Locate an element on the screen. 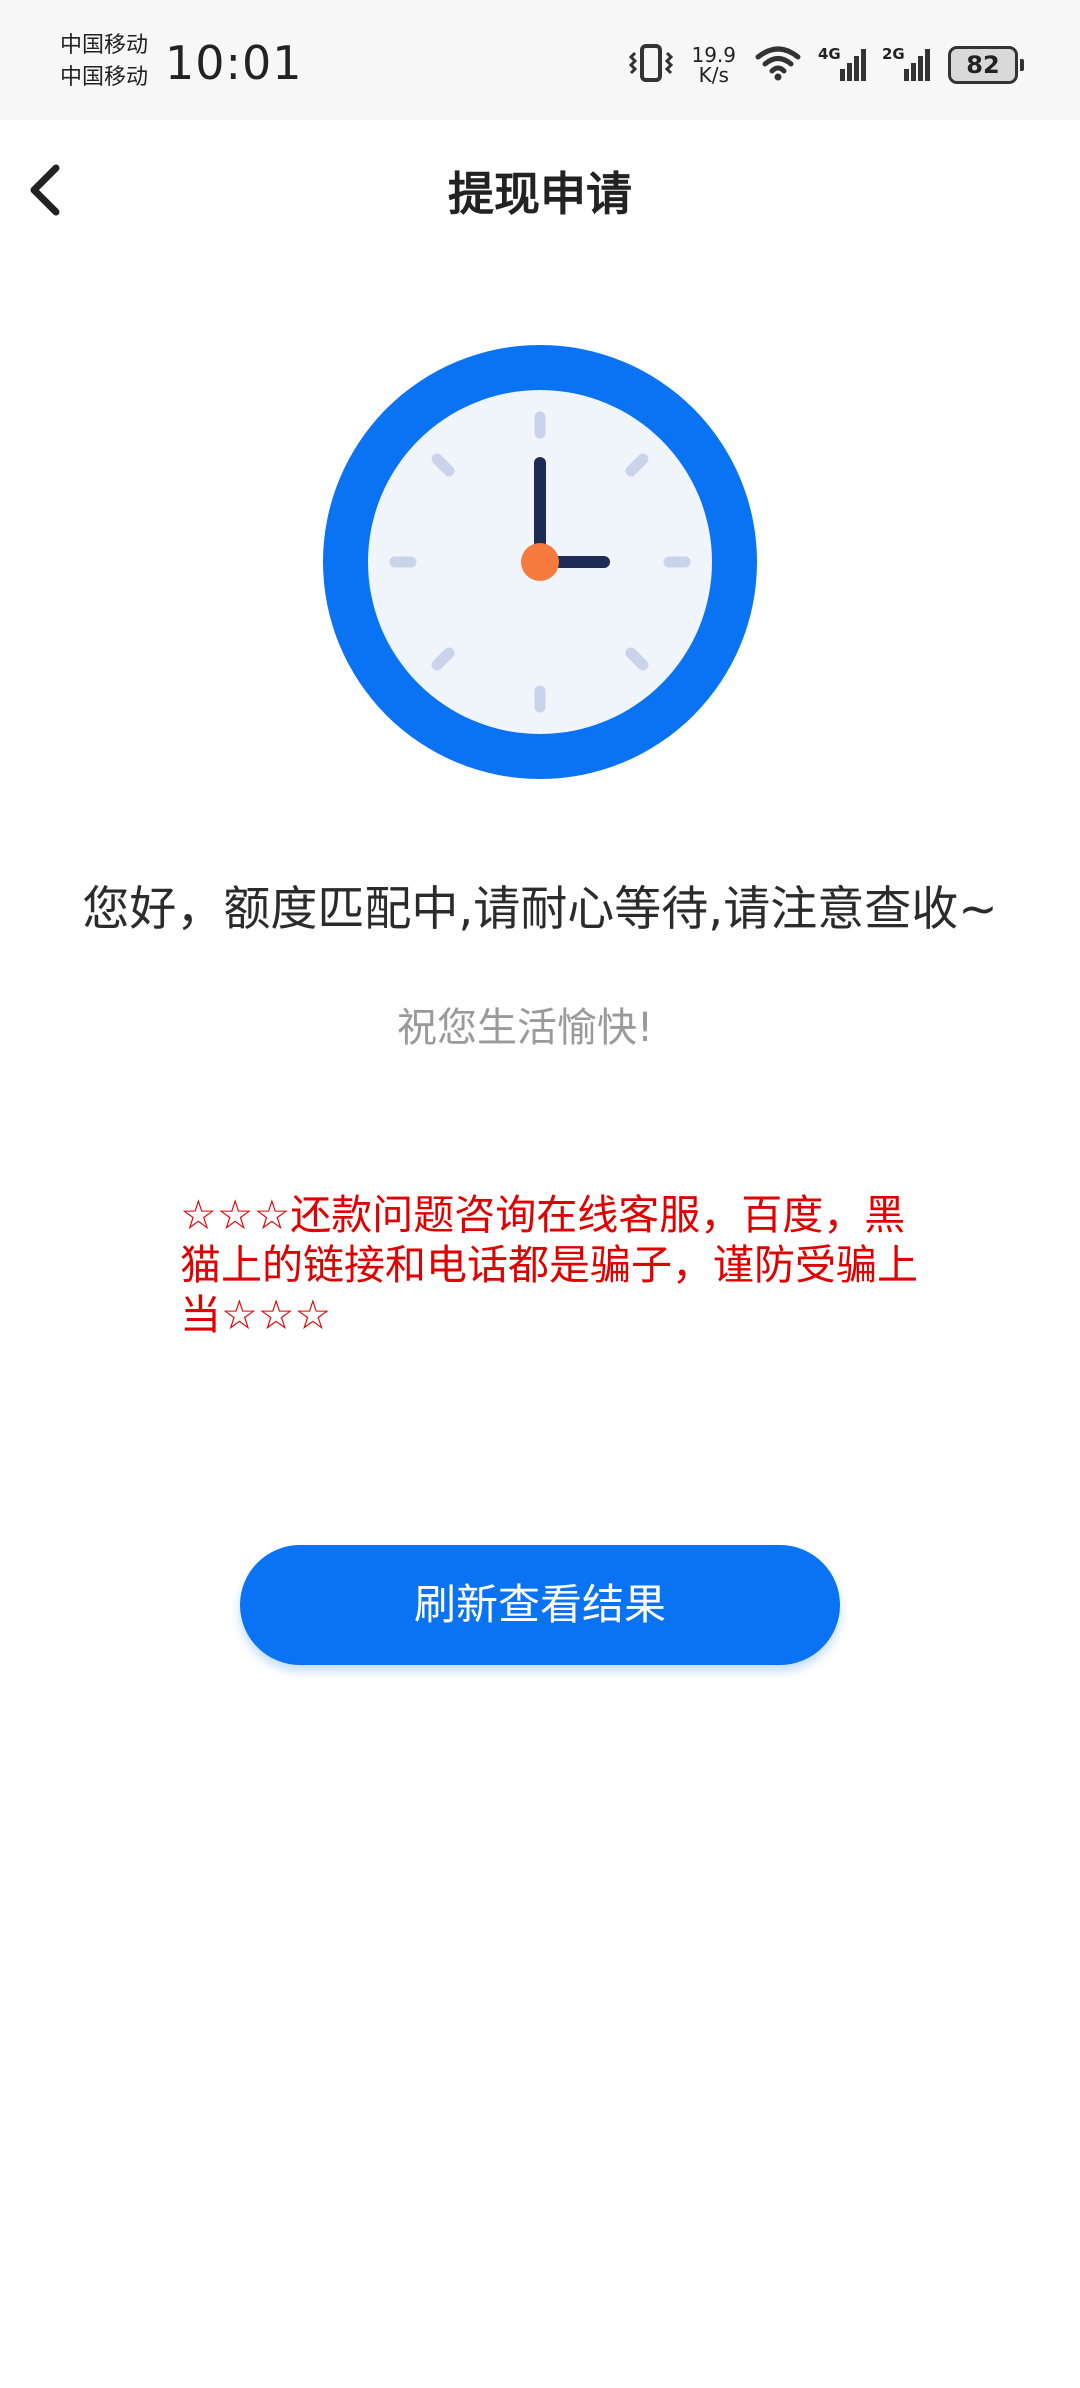 Image resolution: width=1080 pixels, height=2388 pixels. wifi-icon is located at coordinates (778, 65).